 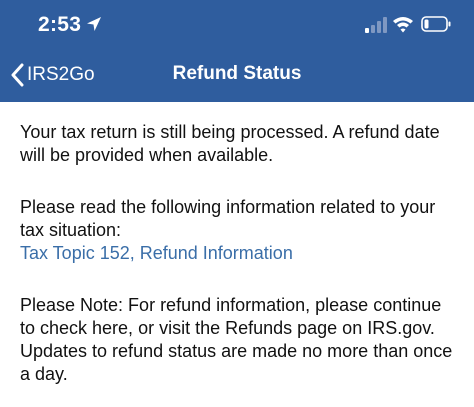 I want to click on location-arrow-icon, so click(x=94, y=24).